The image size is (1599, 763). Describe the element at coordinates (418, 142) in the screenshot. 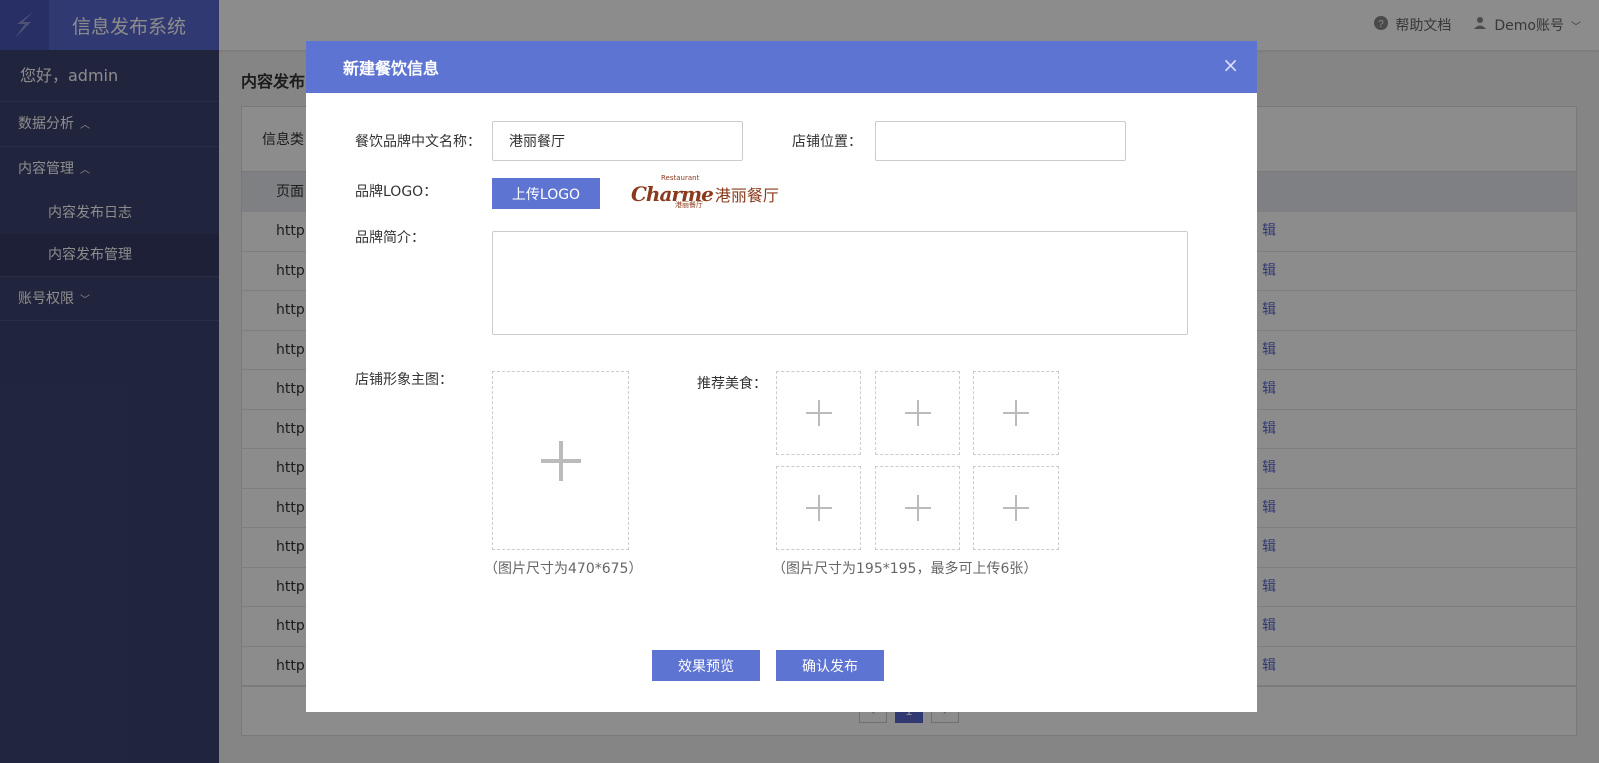

I see `brand-name-label: 餐饮品牌中文名称：` at that location.